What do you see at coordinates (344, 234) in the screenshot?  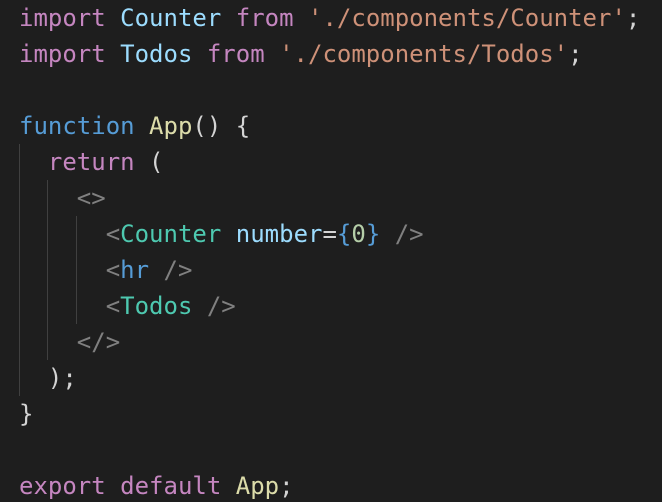 I see `code-token-storage: {` at bounding box center [344, 234].